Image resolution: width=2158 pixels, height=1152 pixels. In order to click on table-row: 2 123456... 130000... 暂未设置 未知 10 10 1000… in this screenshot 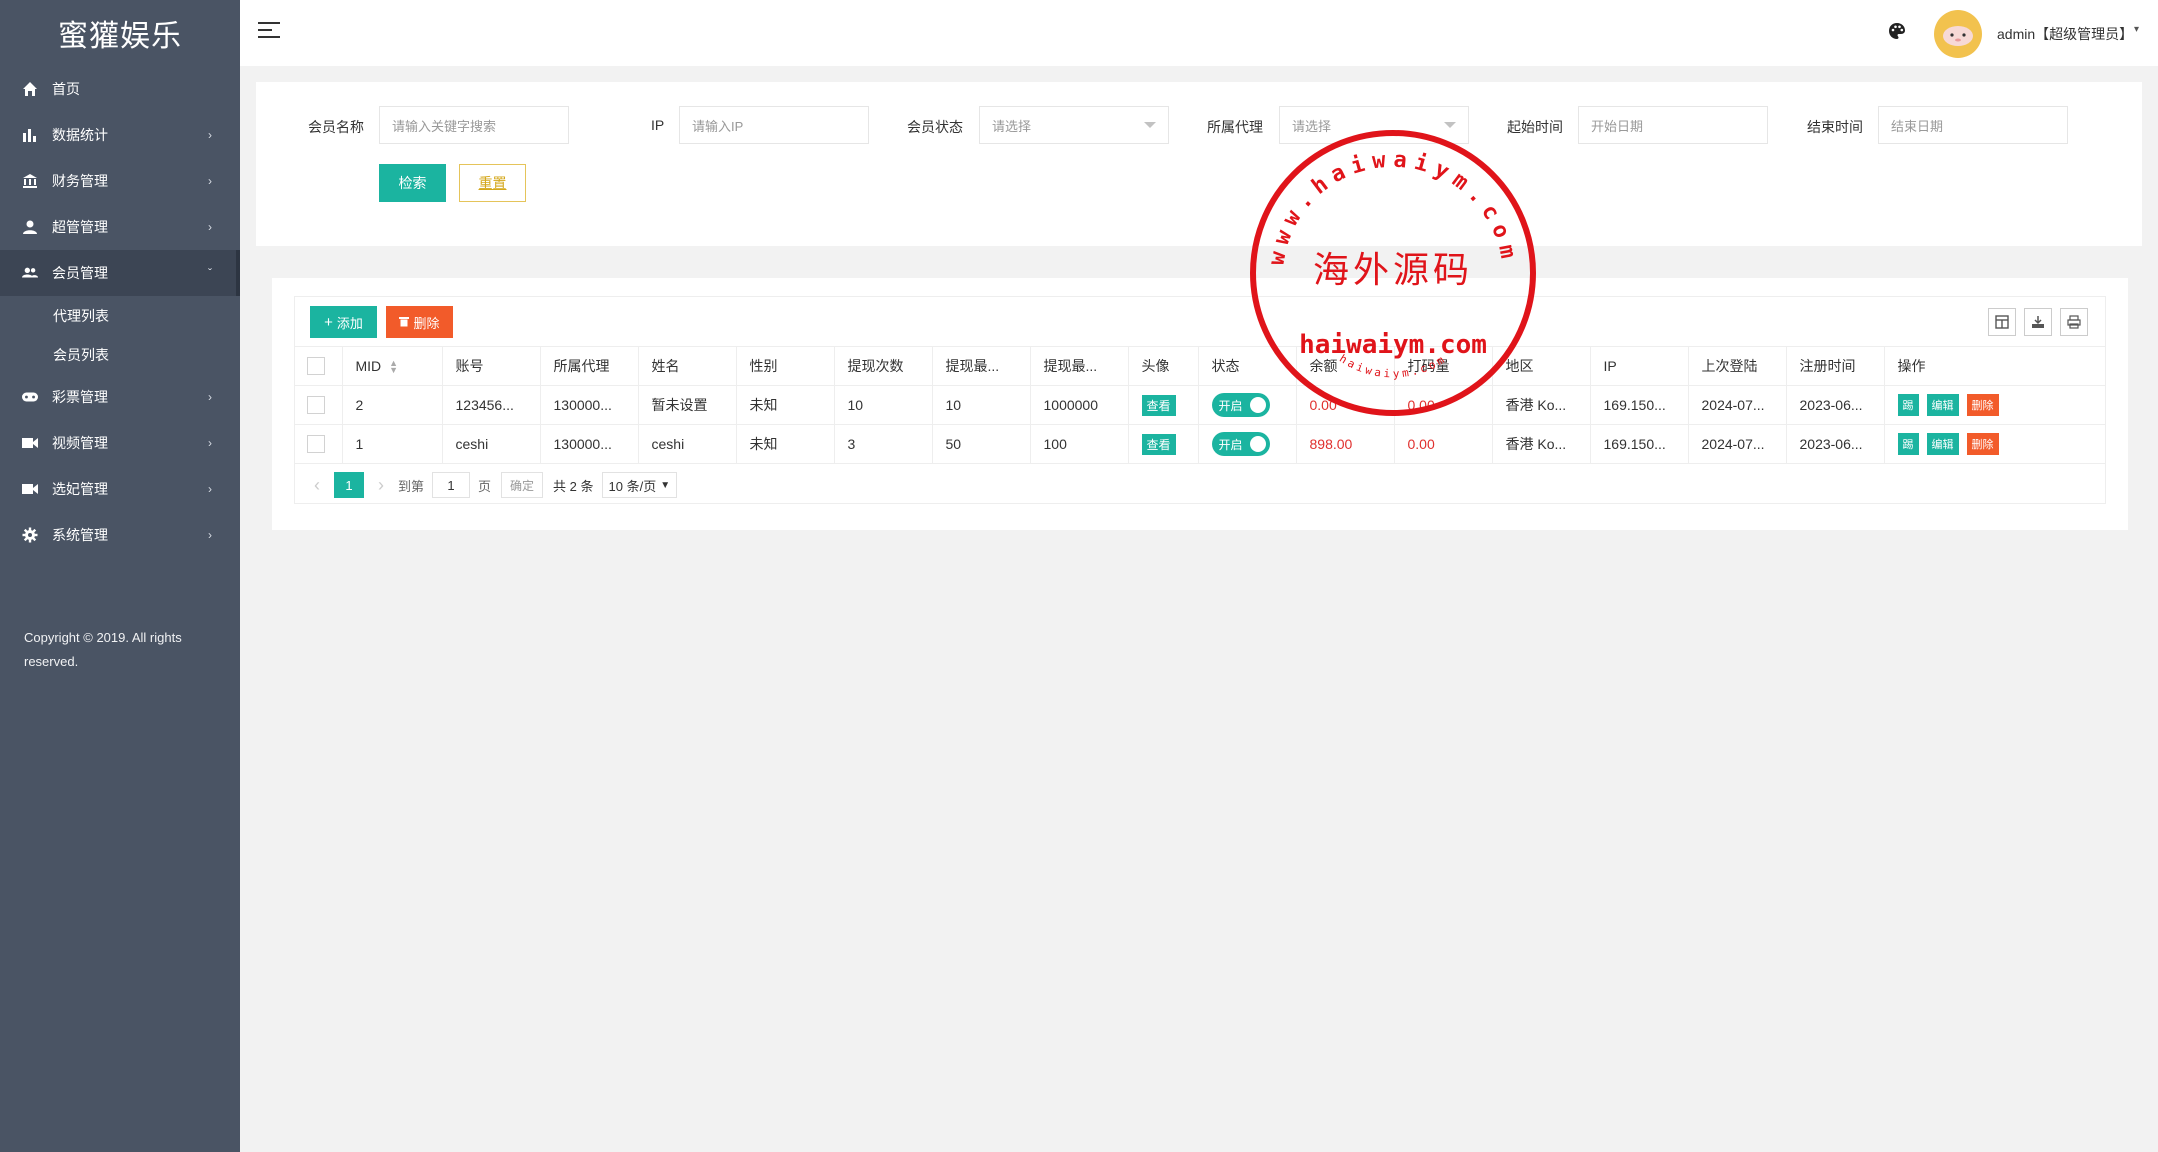, I will do `click(1200, 405)`.